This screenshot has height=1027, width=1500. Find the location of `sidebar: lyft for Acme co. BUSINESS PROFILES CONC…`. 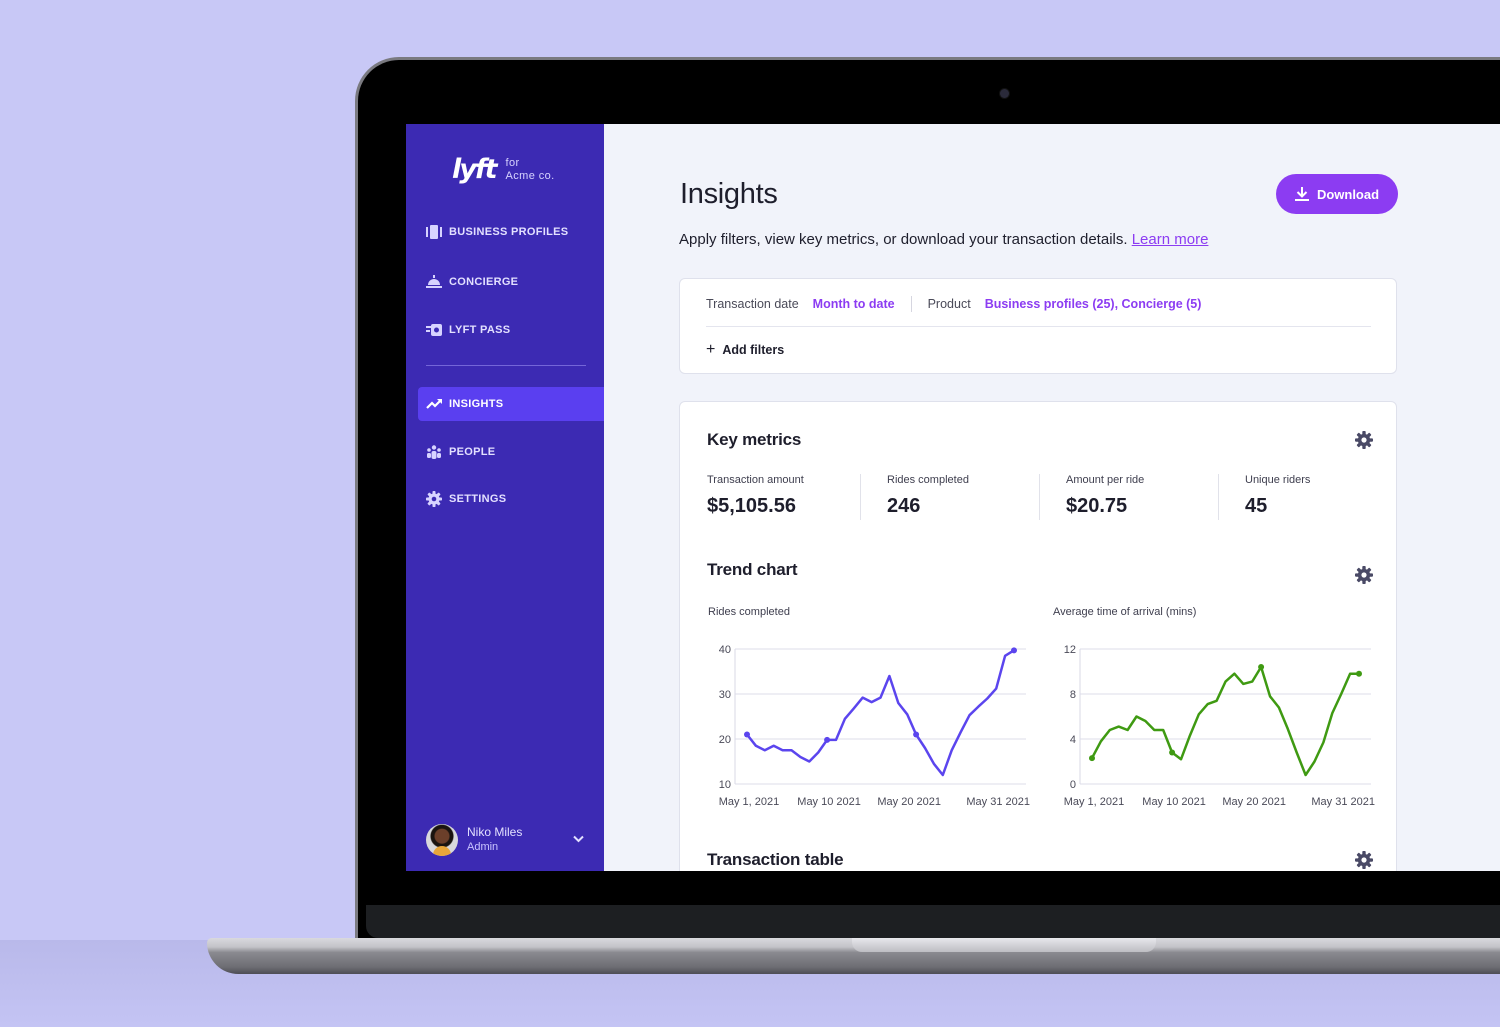

sidebar: lyft for Acme co. BUSINESS PROFILES CONC… is located at coordinates (505, 497).